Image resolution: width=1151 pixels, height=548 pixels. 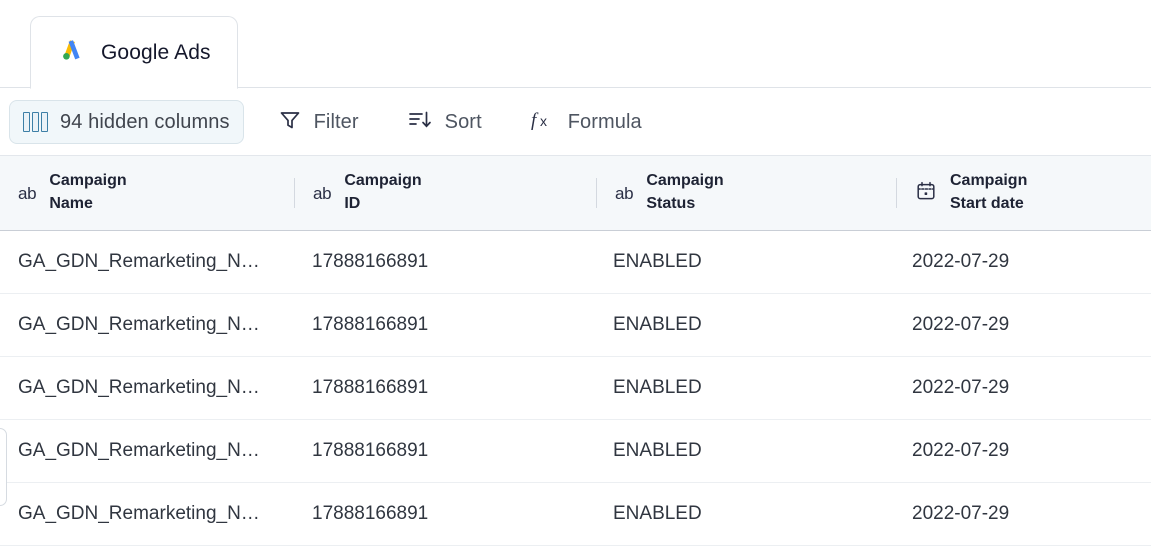 I want to click on column-header-label: Campaign Status, so click(x=684, y=192).